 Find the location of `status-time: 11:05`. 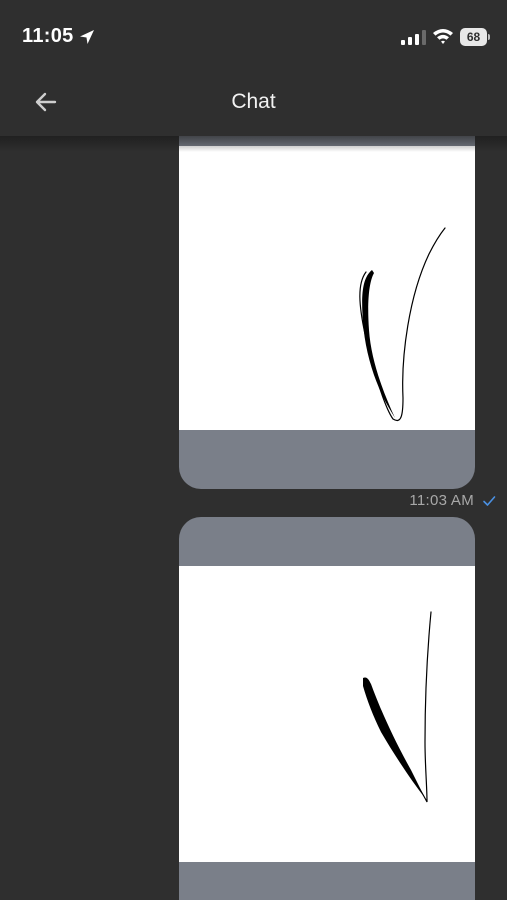

status-time: 11:05 is located at coordinates (48, 36).